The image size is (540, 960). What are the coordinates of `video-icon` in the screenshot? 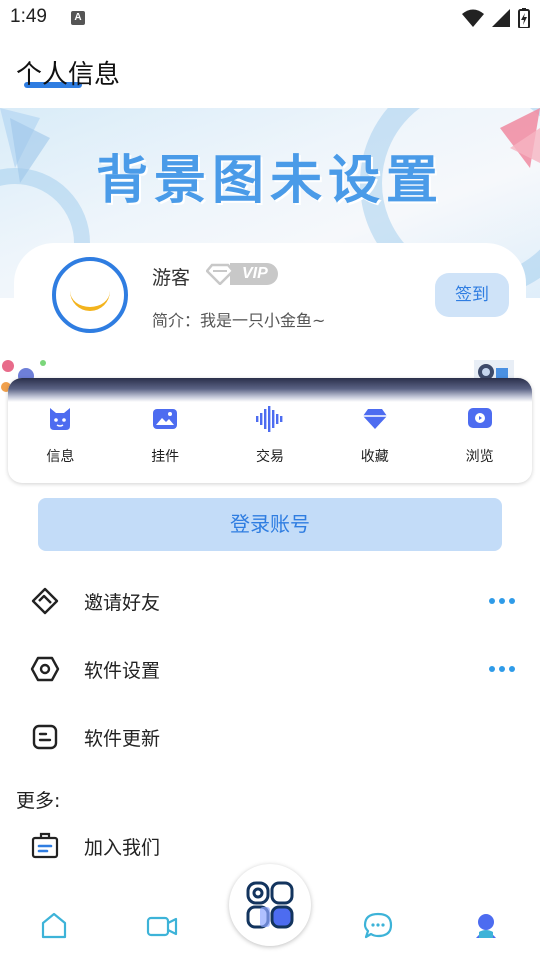 It's located at (162, 926).